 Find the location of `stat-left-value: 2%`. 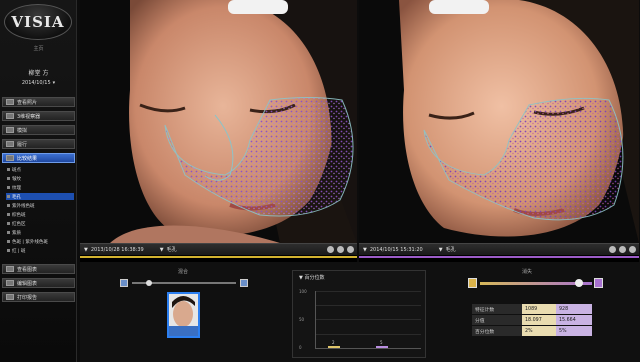

stat-left-value: 2% is located at coordinates (539, 331).